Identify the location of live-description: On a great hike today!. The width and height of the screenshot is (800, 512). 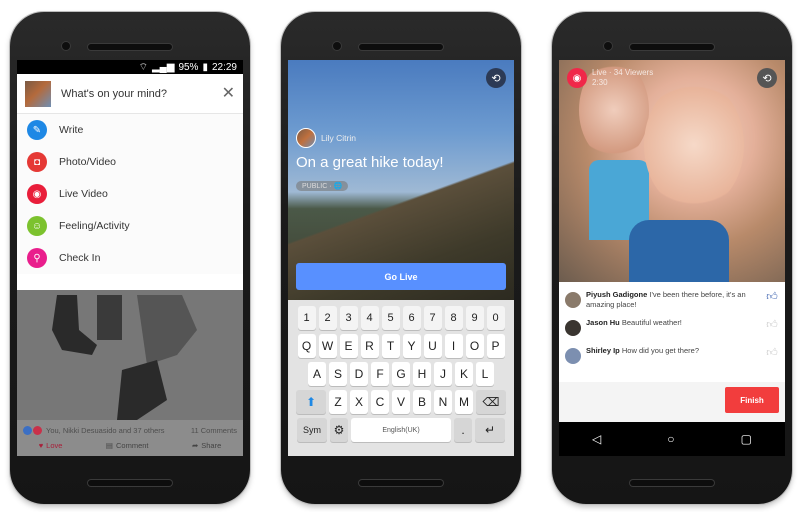
(370, 162).